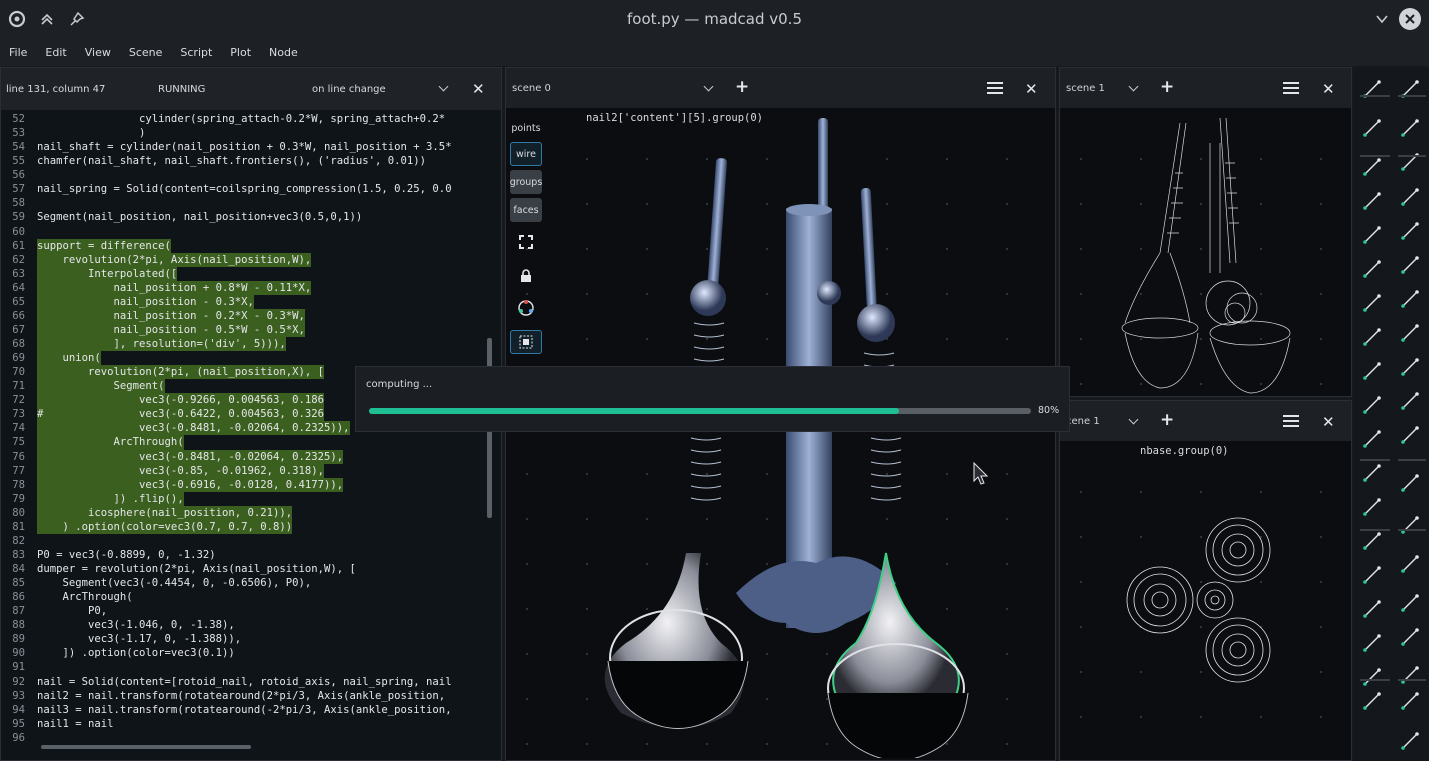 This screenshot has height=761, width=1429. I want to click on close-window-icon, so click(1410, 19).